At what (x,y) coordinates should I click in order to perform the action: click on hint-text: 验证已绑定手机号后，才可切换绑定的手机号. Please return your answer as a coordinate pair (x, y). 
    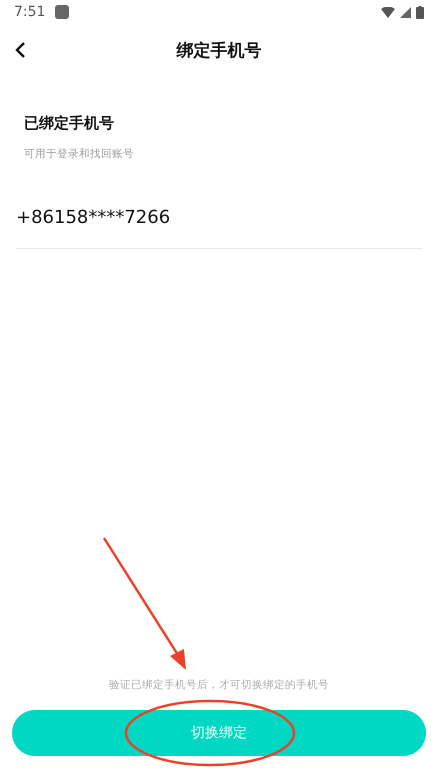
    Looking at the image, I should click on (219, 685).